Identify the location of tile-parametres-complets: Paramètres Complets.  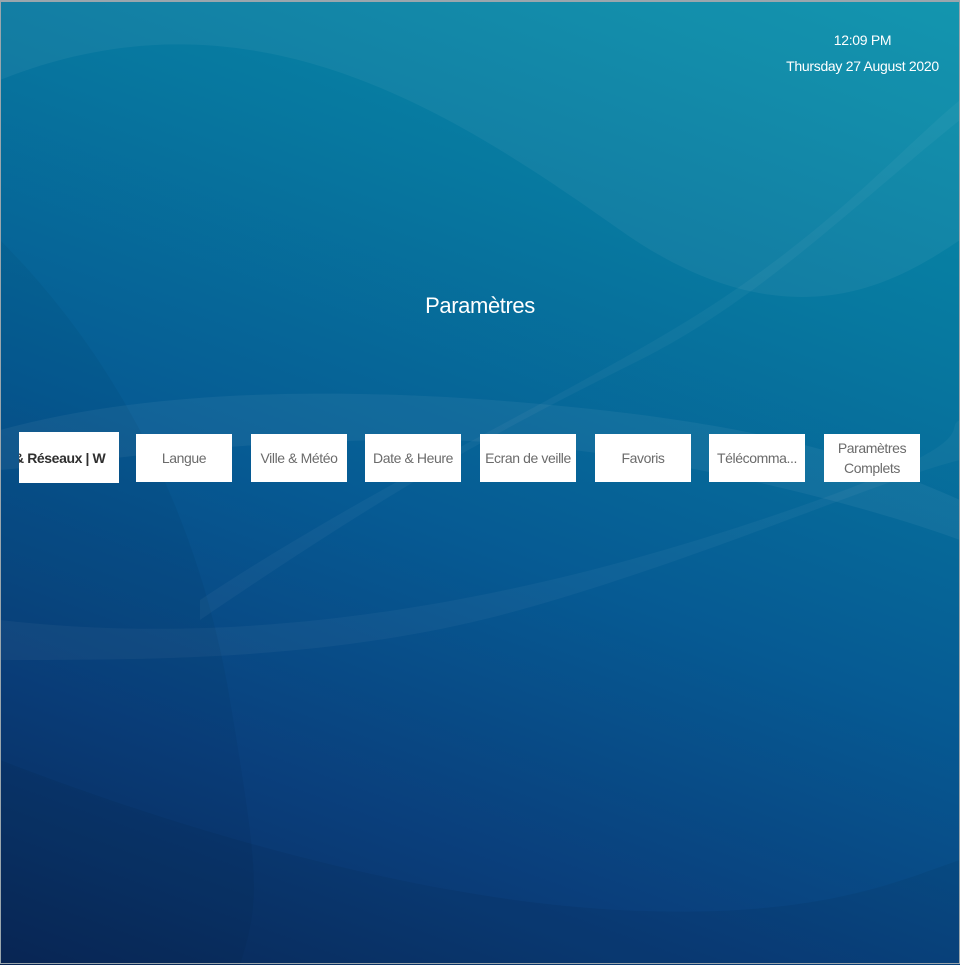
(872, 458).